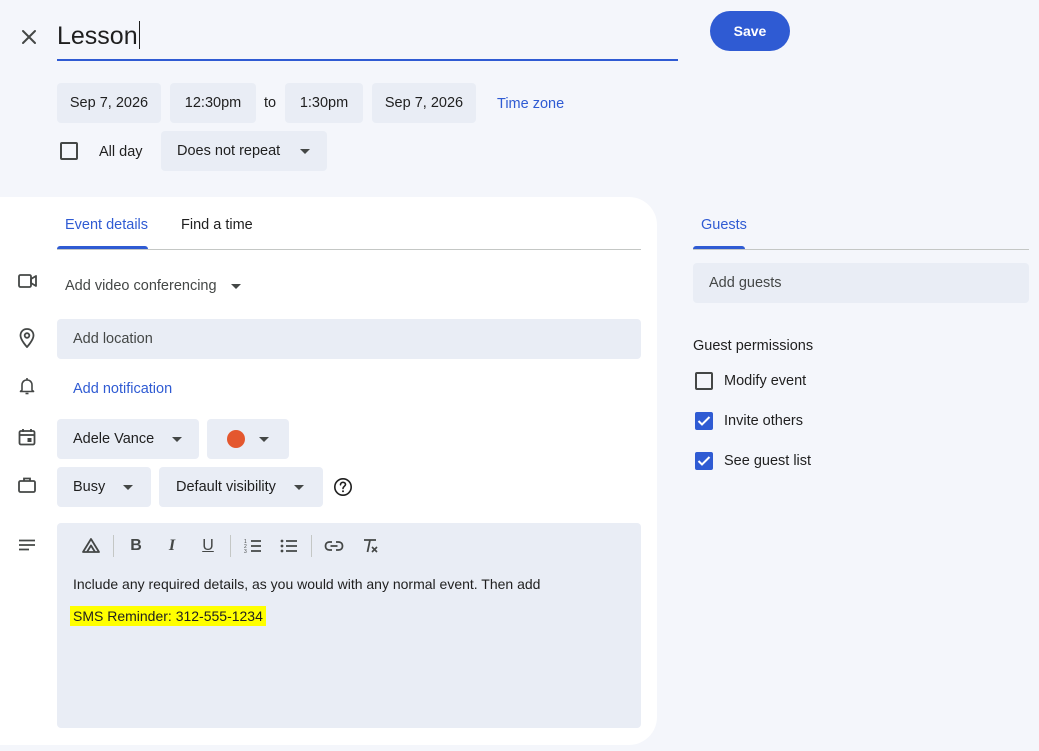 This screenshot has width=1039, height=751. Describe the element at coordinates (289, 546) in the screenshot. I see `bulleted-list-icon` at that location.